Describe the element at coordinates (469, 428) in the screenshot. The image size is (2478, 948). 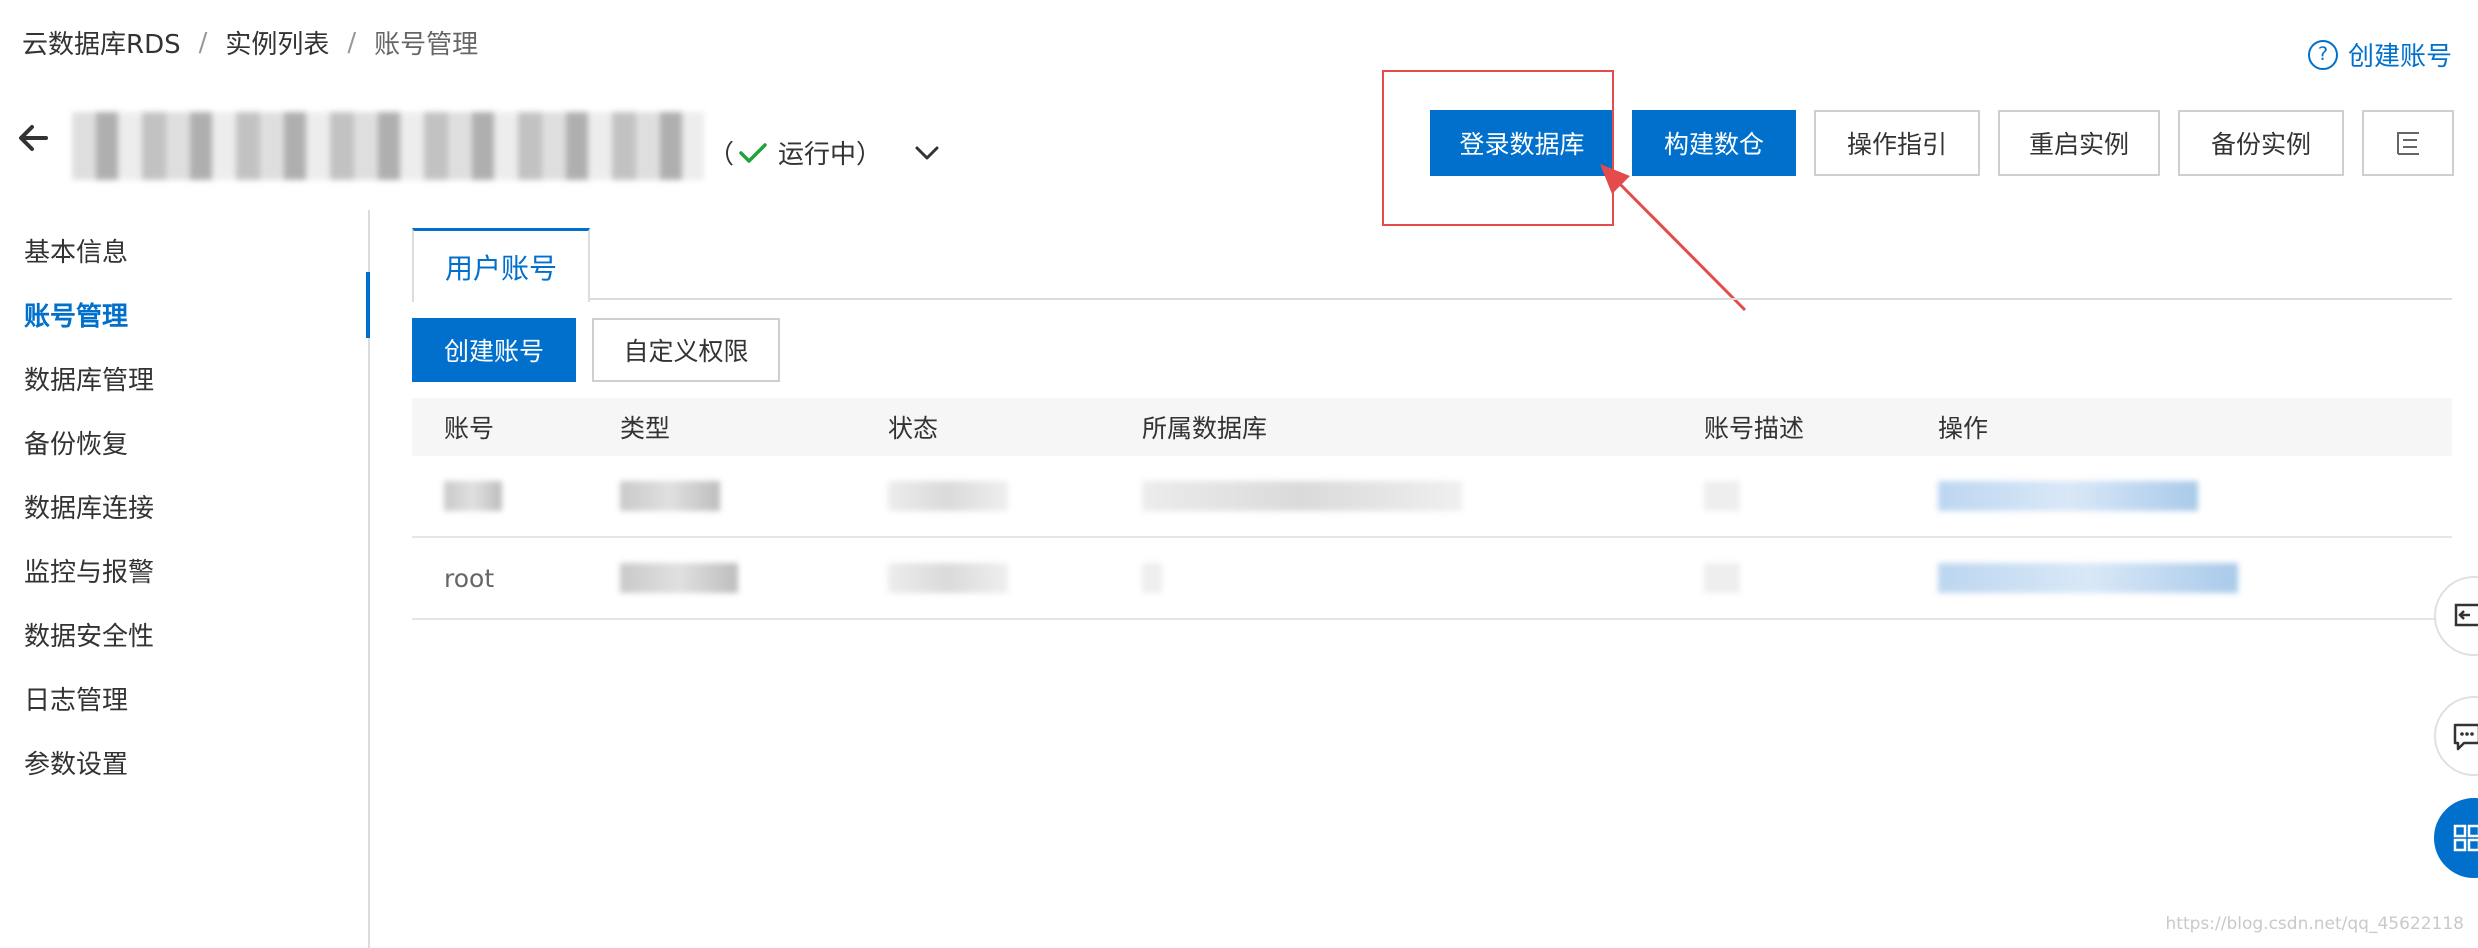
I see `column-account: 账号` at that location.